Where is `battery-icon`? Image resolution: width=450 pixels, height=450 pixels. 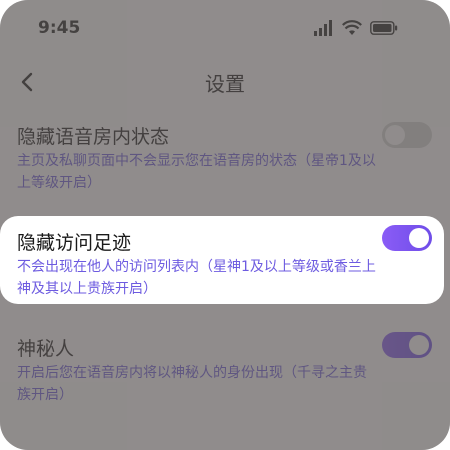 battery-icon is located at coordinates (384, 28).